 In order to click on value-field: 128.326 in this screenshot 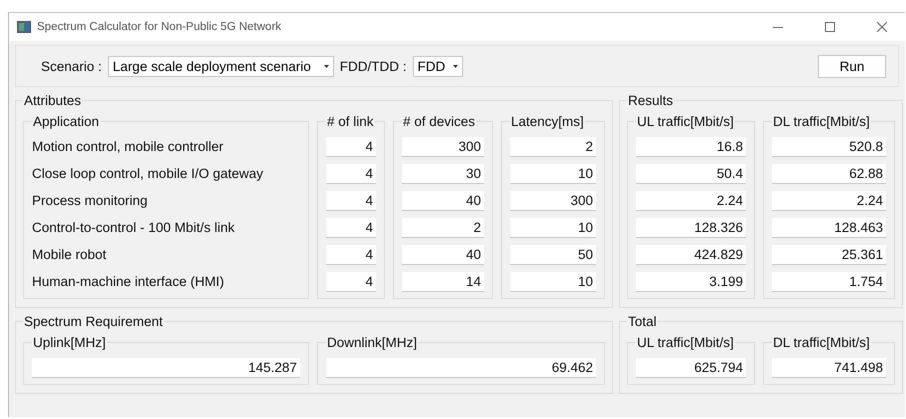, I will do `click(691, 228)`.